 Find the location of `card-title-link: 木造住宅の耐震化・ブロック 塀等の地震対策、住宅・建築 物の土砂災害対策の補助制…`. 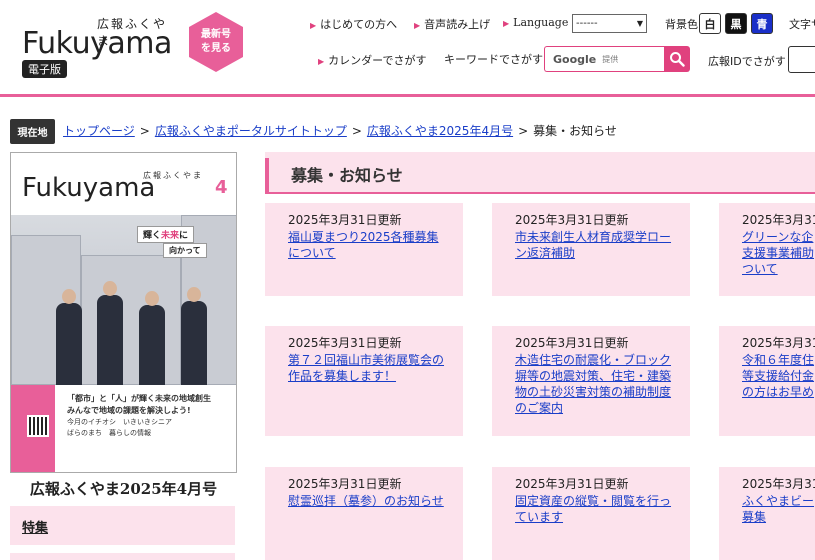

card-title-link: 木造住宅の耐震化・ブロック 塀等の地震対策、住宅・建築 物の土砂災害対策の補助制… is located at coordinates (602, 384).